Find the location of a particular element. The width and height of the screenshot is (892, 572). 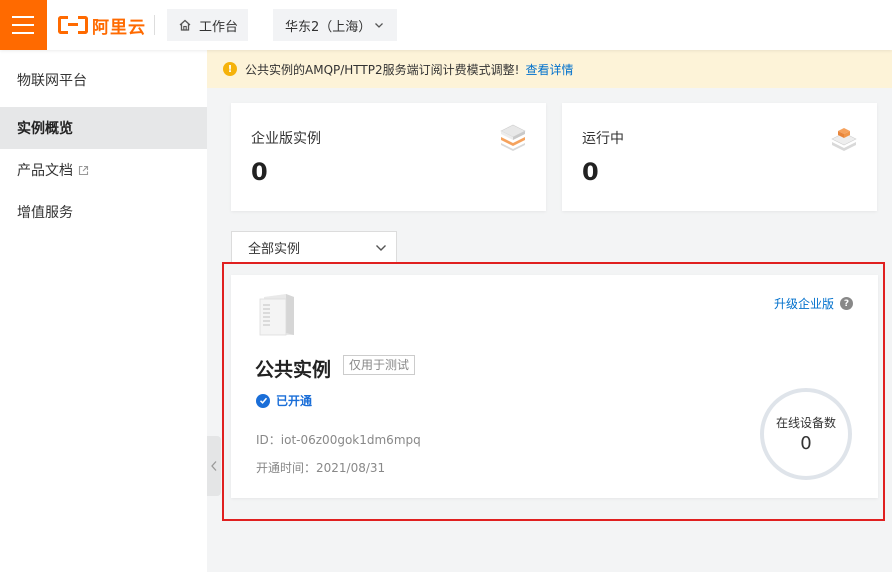

notice-text: 公共实例的AMQP/HTTP2服务端订阅计费模式调整! is located at coordinates (382, 69).